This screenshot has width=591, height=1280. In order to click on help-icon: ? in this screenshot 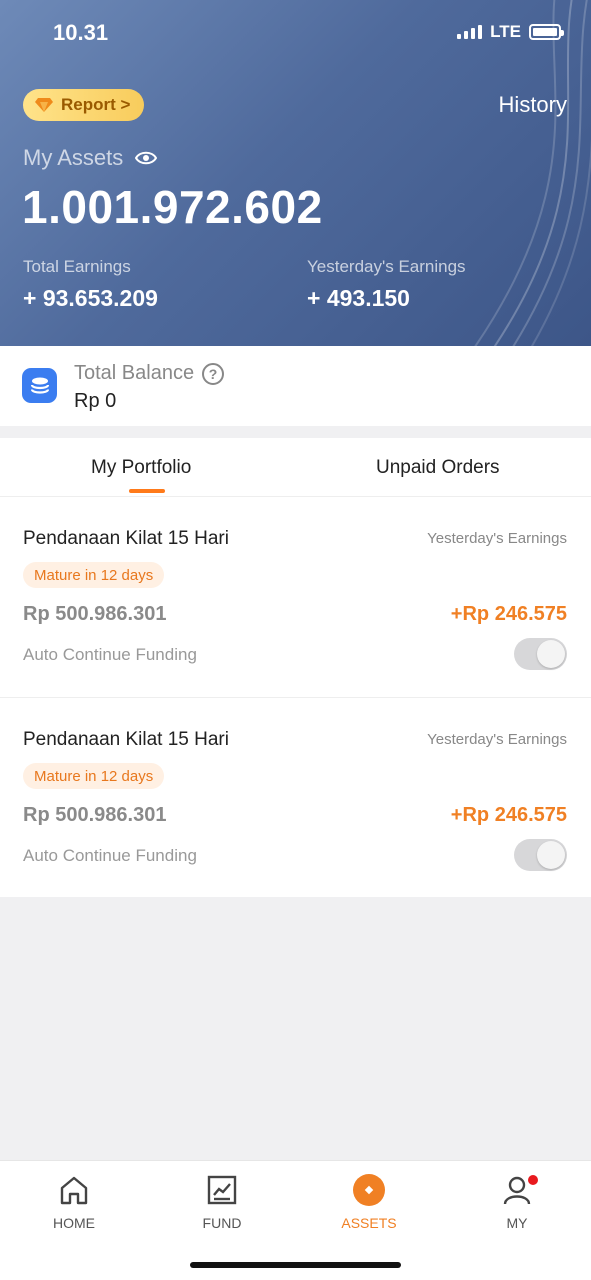, I will do `click(213, 373)`.